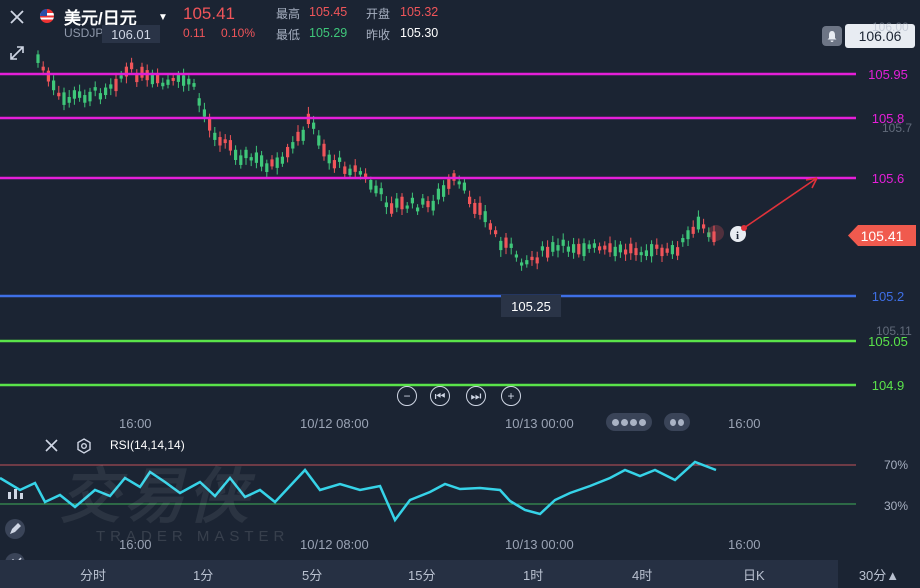 The image size is (920, 588). Describe the element at coordinates (737, 236) in the screenshot. I see `svg-text: i` at that location.